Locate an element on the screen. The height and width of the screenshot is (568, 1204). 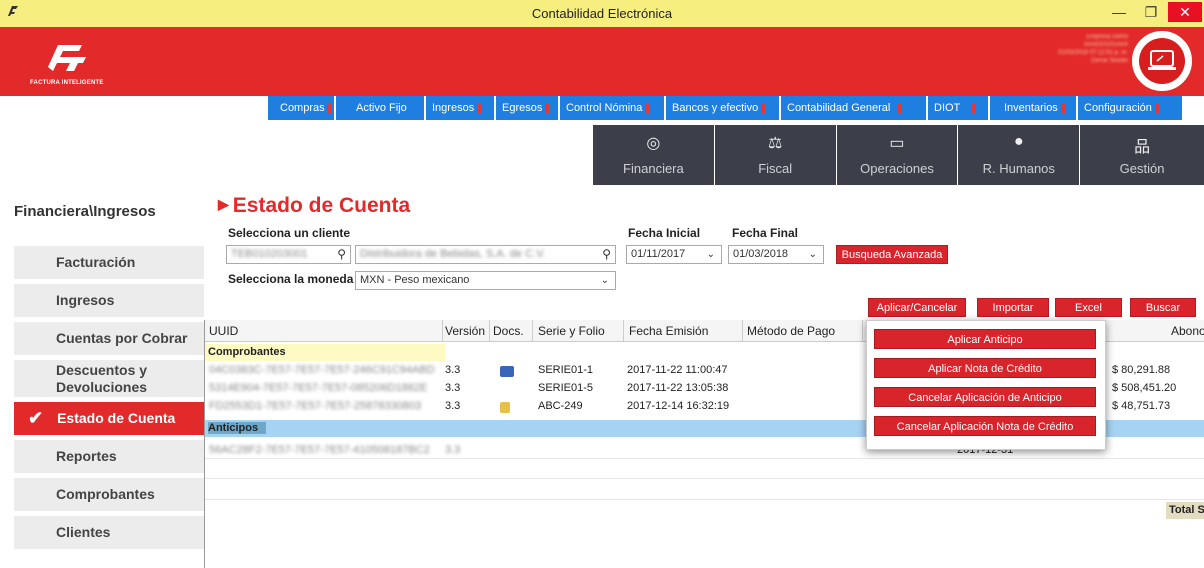
page-title-text: Estado de Cuenta is located at coordinates (321, 205).